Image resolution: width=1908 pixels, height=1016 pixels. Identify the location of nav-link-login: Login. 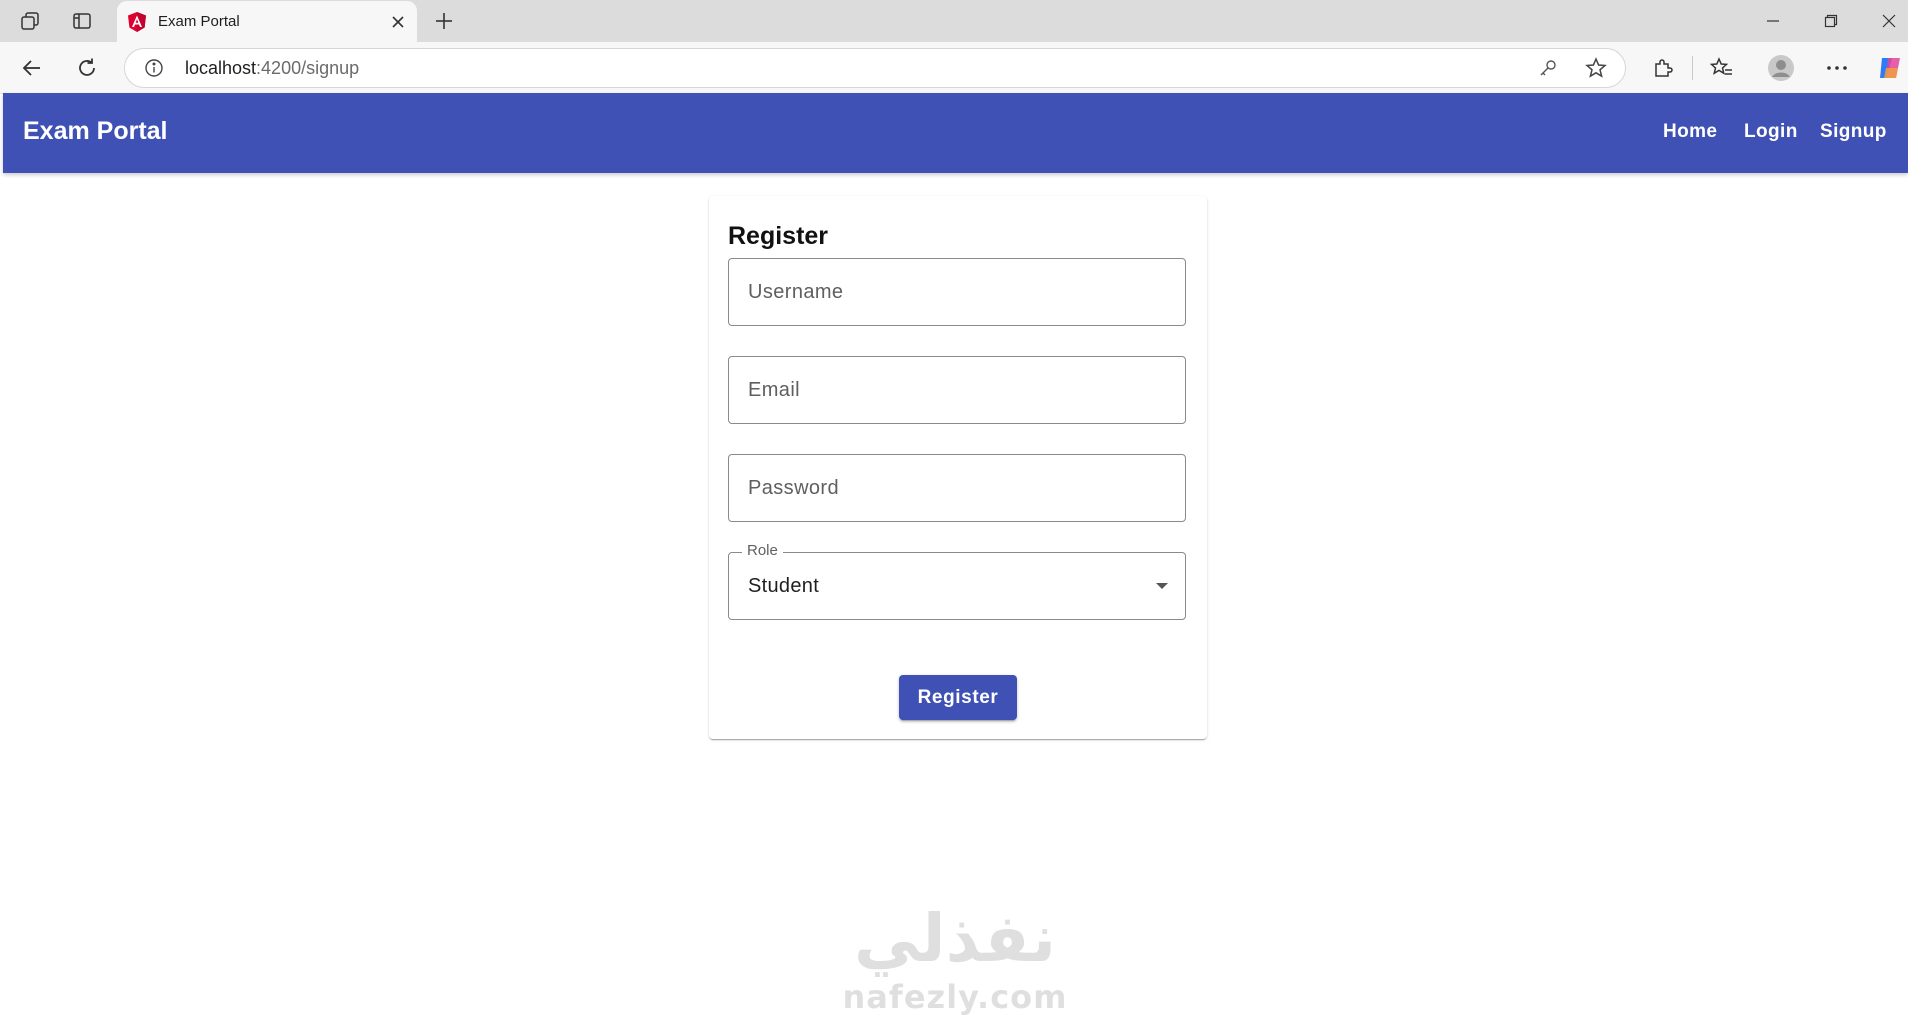
(1771, 132).